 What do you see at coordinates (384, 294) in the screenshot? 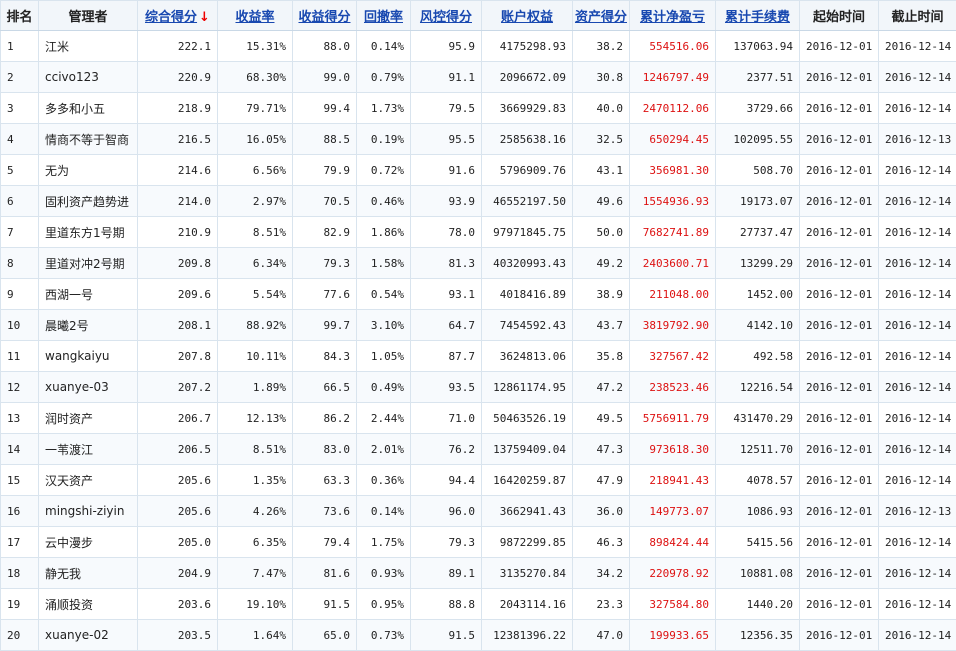
I see `drawdown-cell: 0.54%` at bounding box center [384, 294].